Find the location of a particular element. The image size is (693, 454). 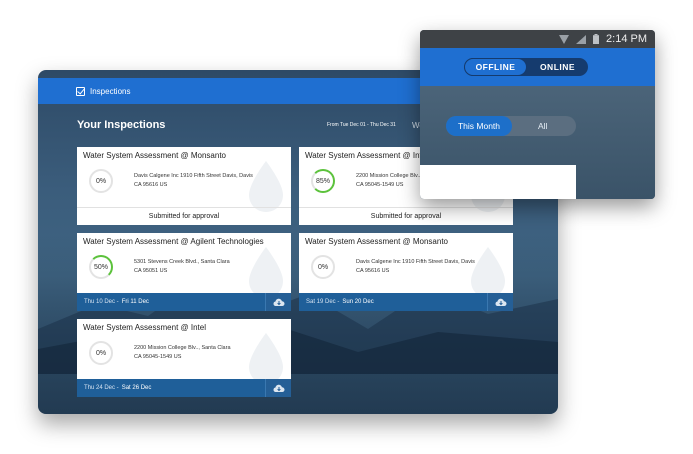

date-start: Thu 10 Dec - is located at coordinates (101, 302).